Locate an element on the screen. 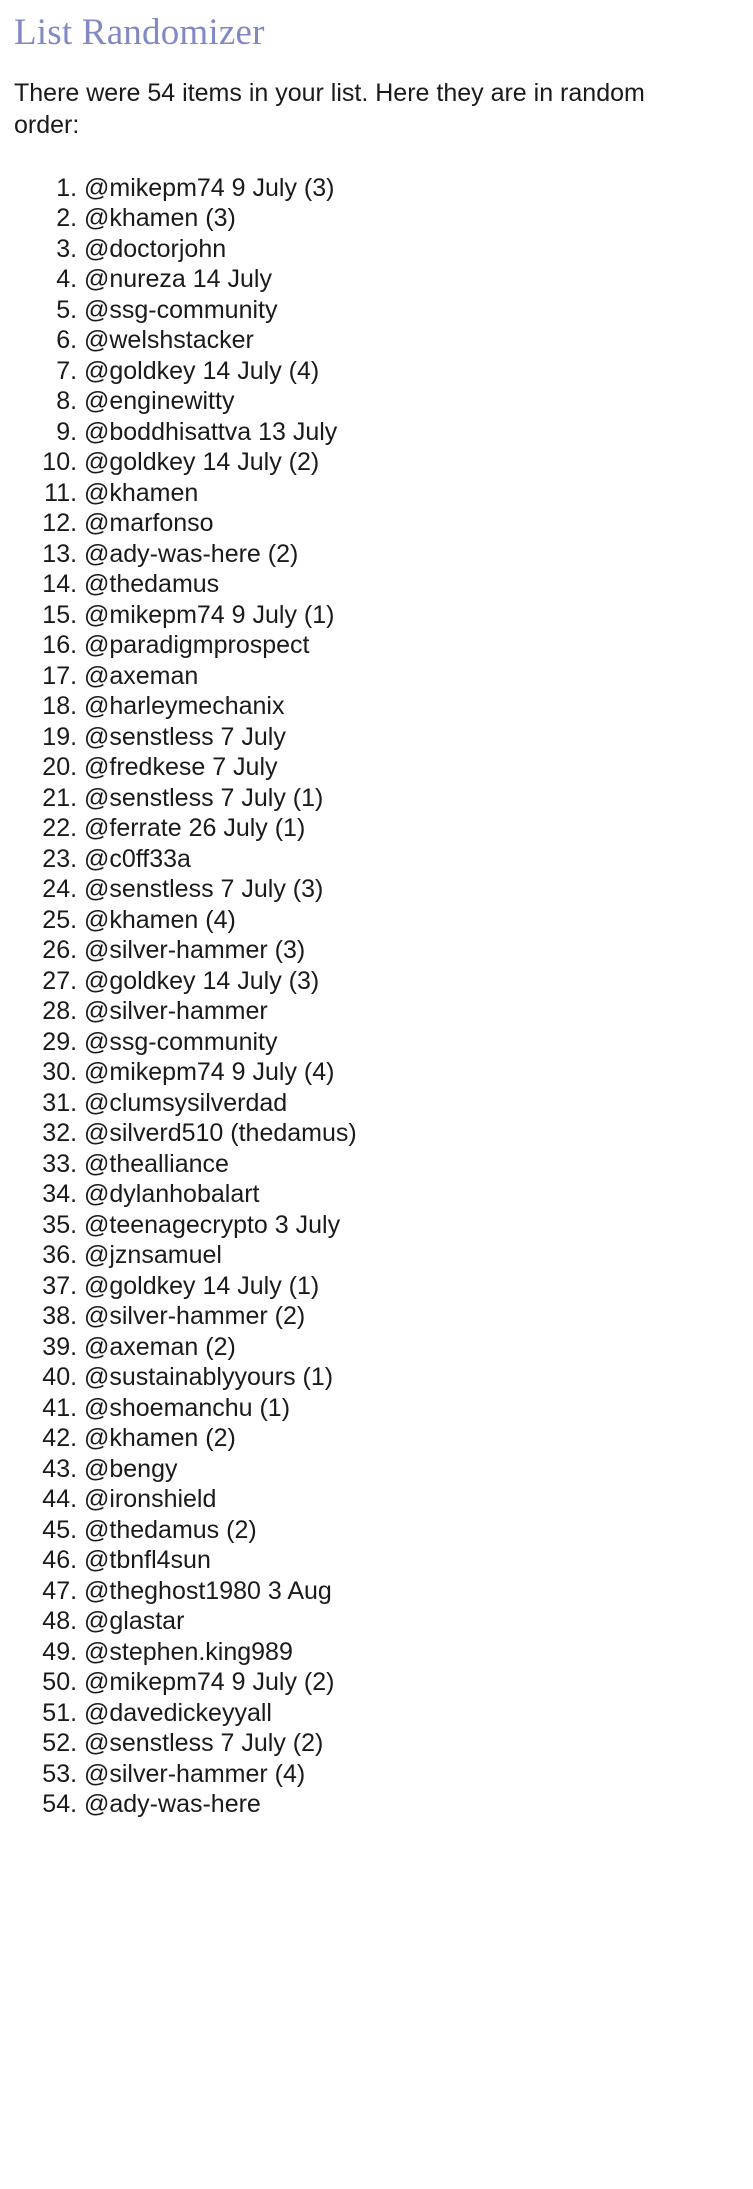 This screenshot has width=753, height=2189. list-item: @silver-hammer (2) is located at coordinates (411, 1316).